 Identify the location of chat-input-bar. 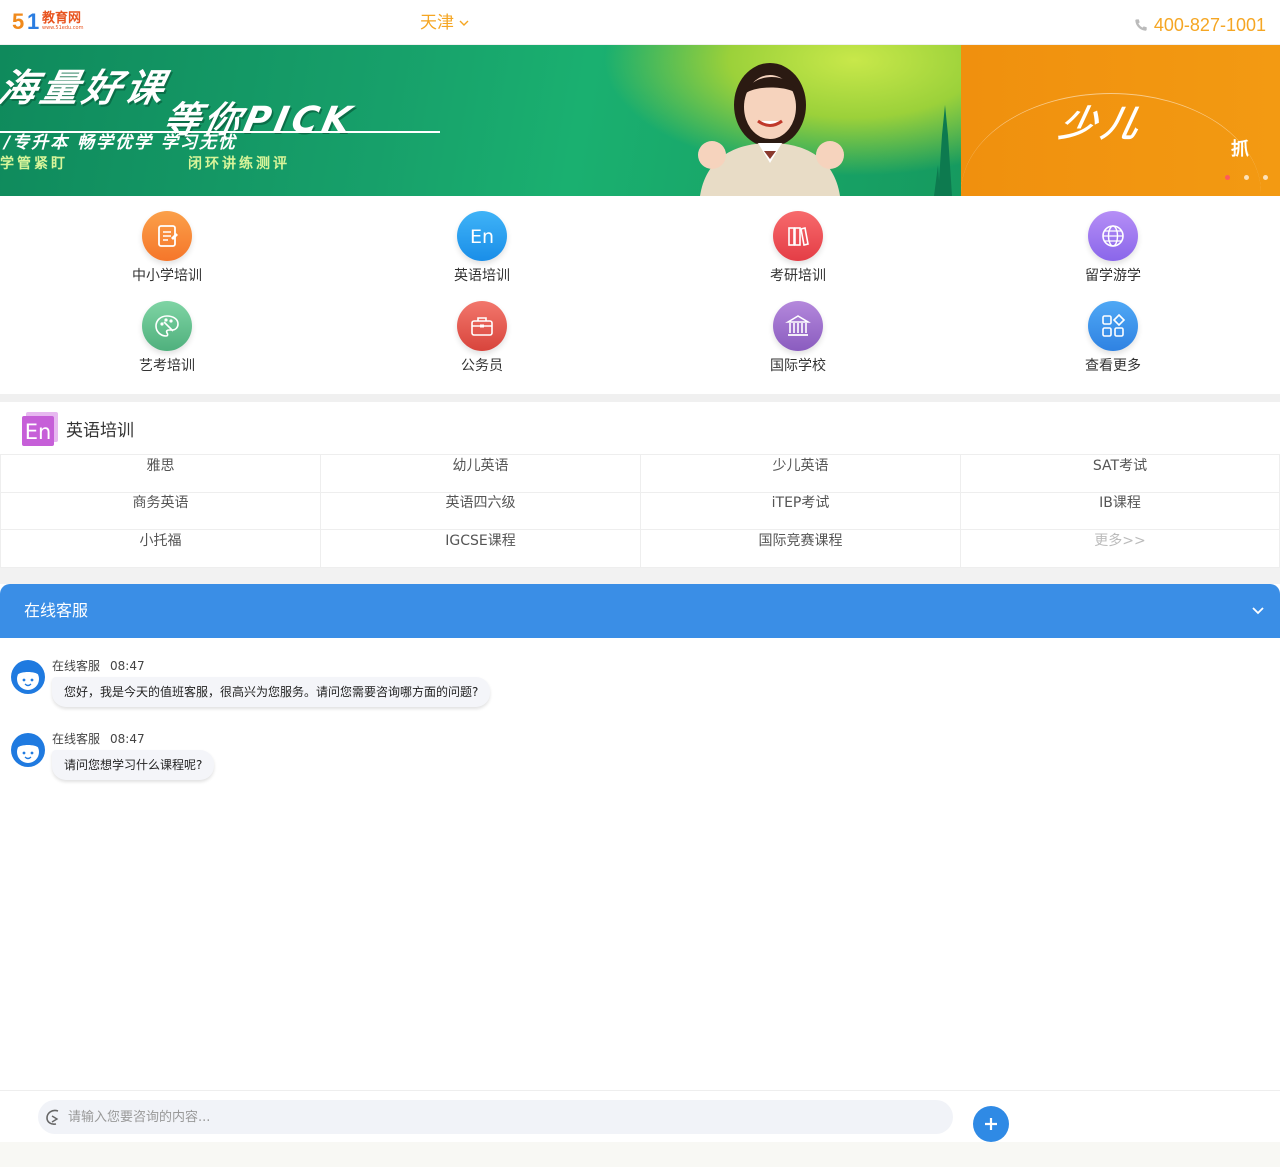
(640, 1116).